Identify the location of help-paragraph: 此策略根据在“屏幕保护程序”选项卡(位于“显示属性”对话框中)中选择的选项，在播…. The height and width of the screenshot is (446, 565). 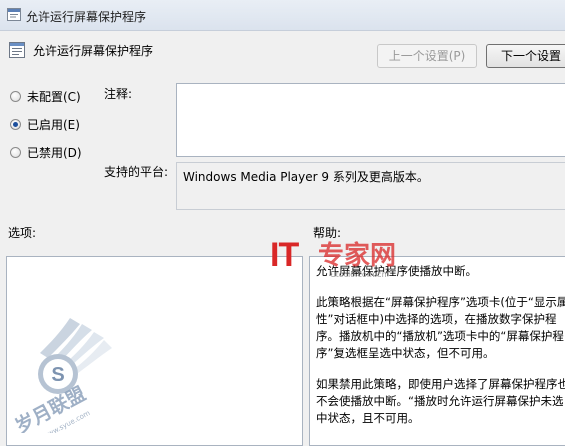
(440, 327).